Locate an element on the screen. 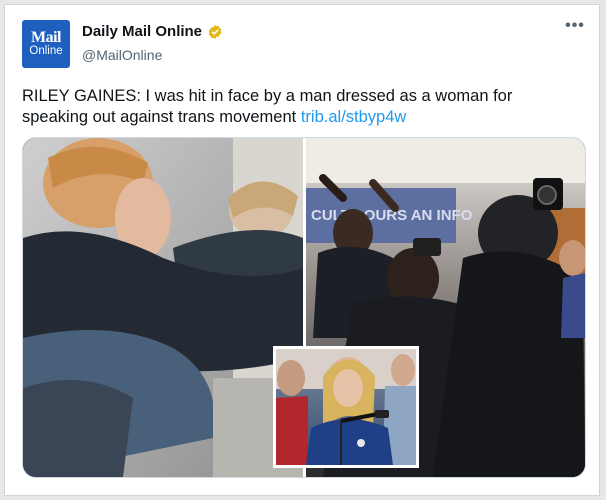 The width and height of the screenshot is (606, 500). avatar-logo-line1: Mail is located at coordinates (46, 37).